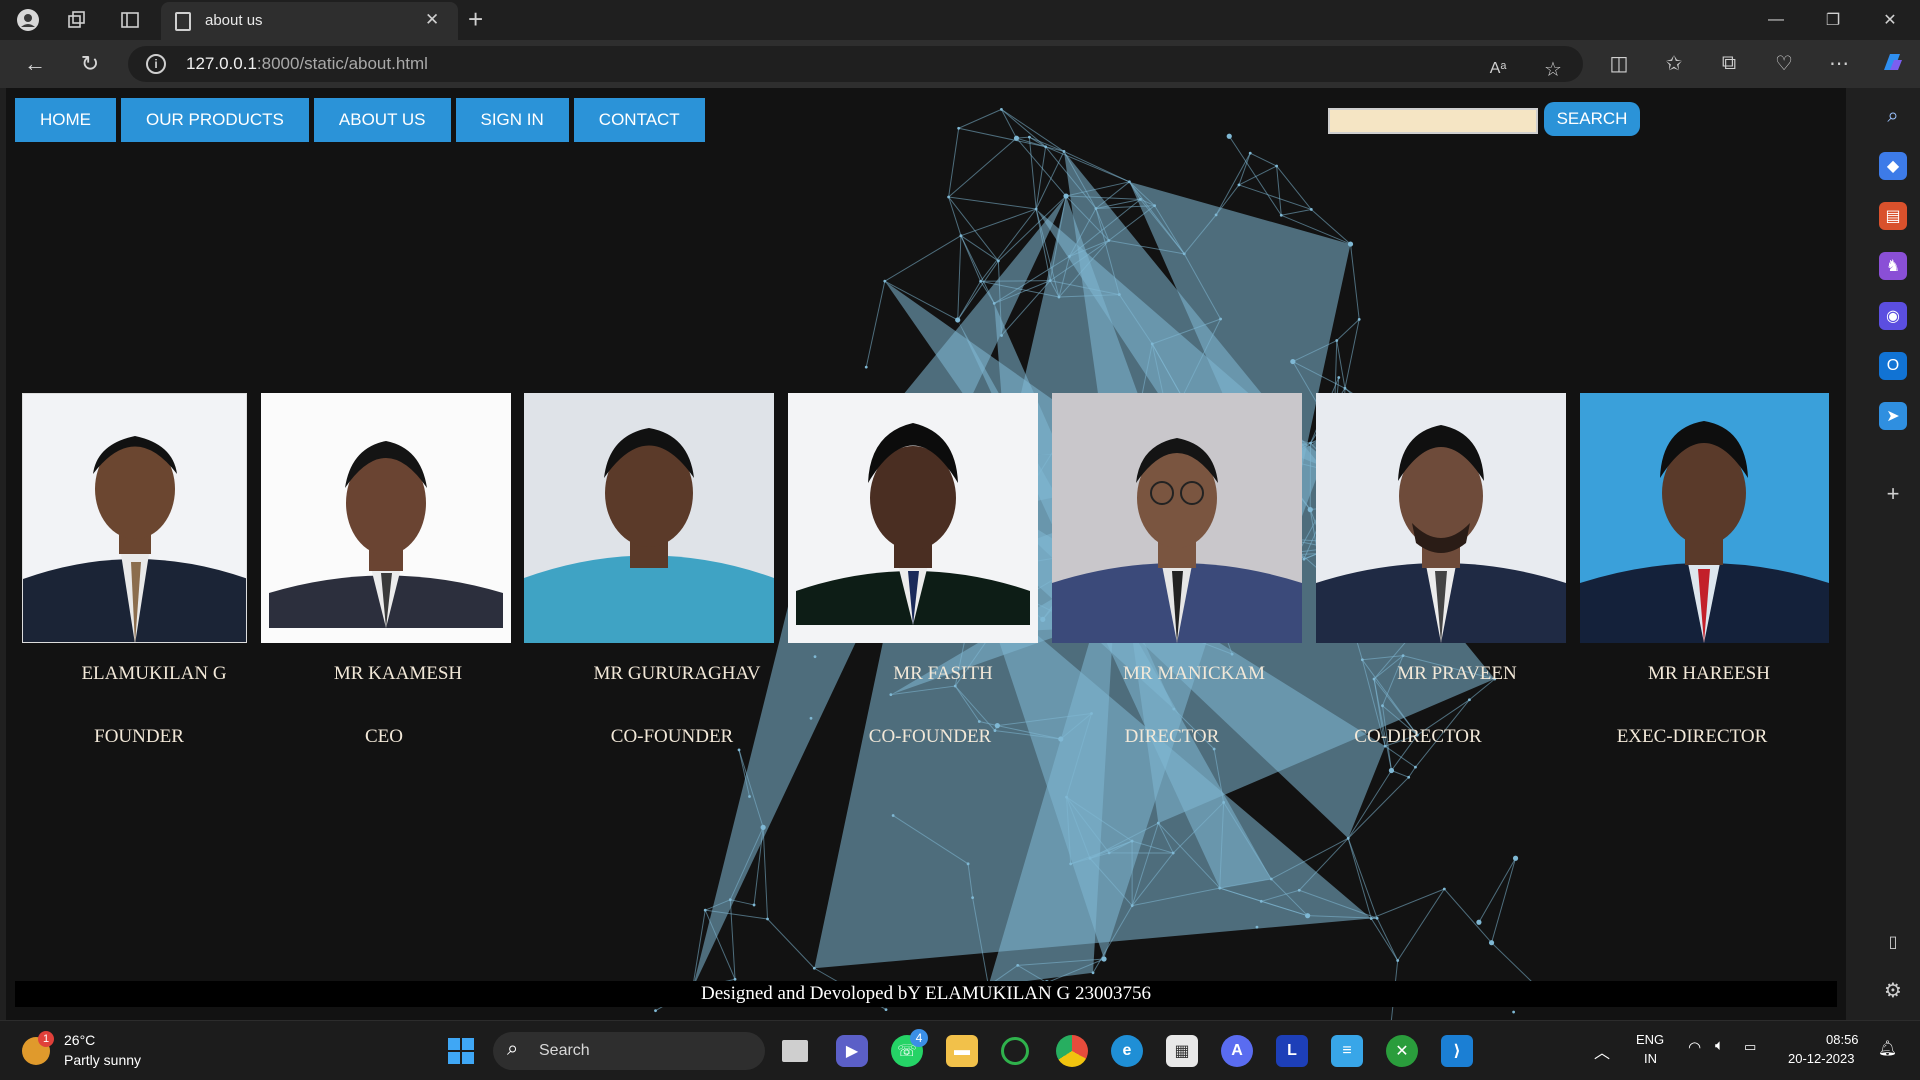 This screenshot has height=1080, width=1920. I want to click on taskbar-search-label: Search, so click(564, 1050).